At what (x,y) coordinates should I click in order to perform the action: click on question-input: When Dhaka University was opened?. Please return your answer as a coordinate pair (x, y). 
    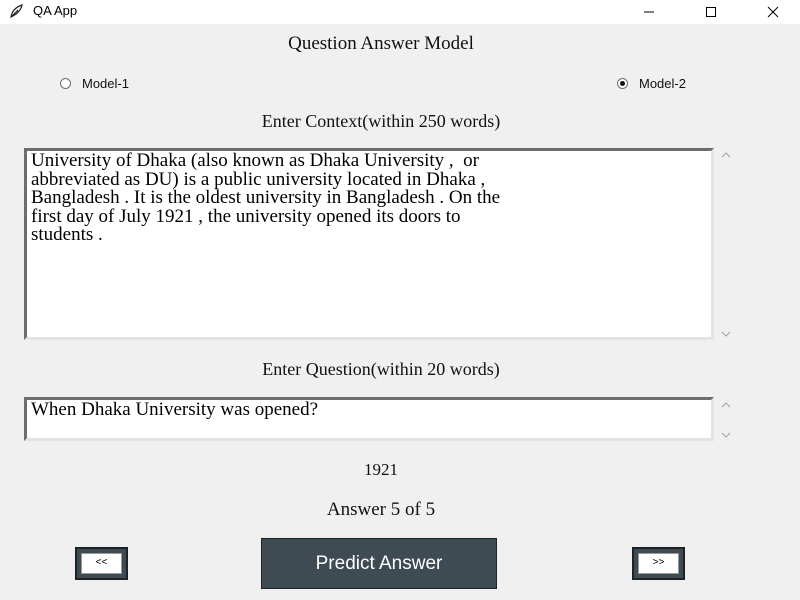
    Looking at the image, I should click on (369, 419).